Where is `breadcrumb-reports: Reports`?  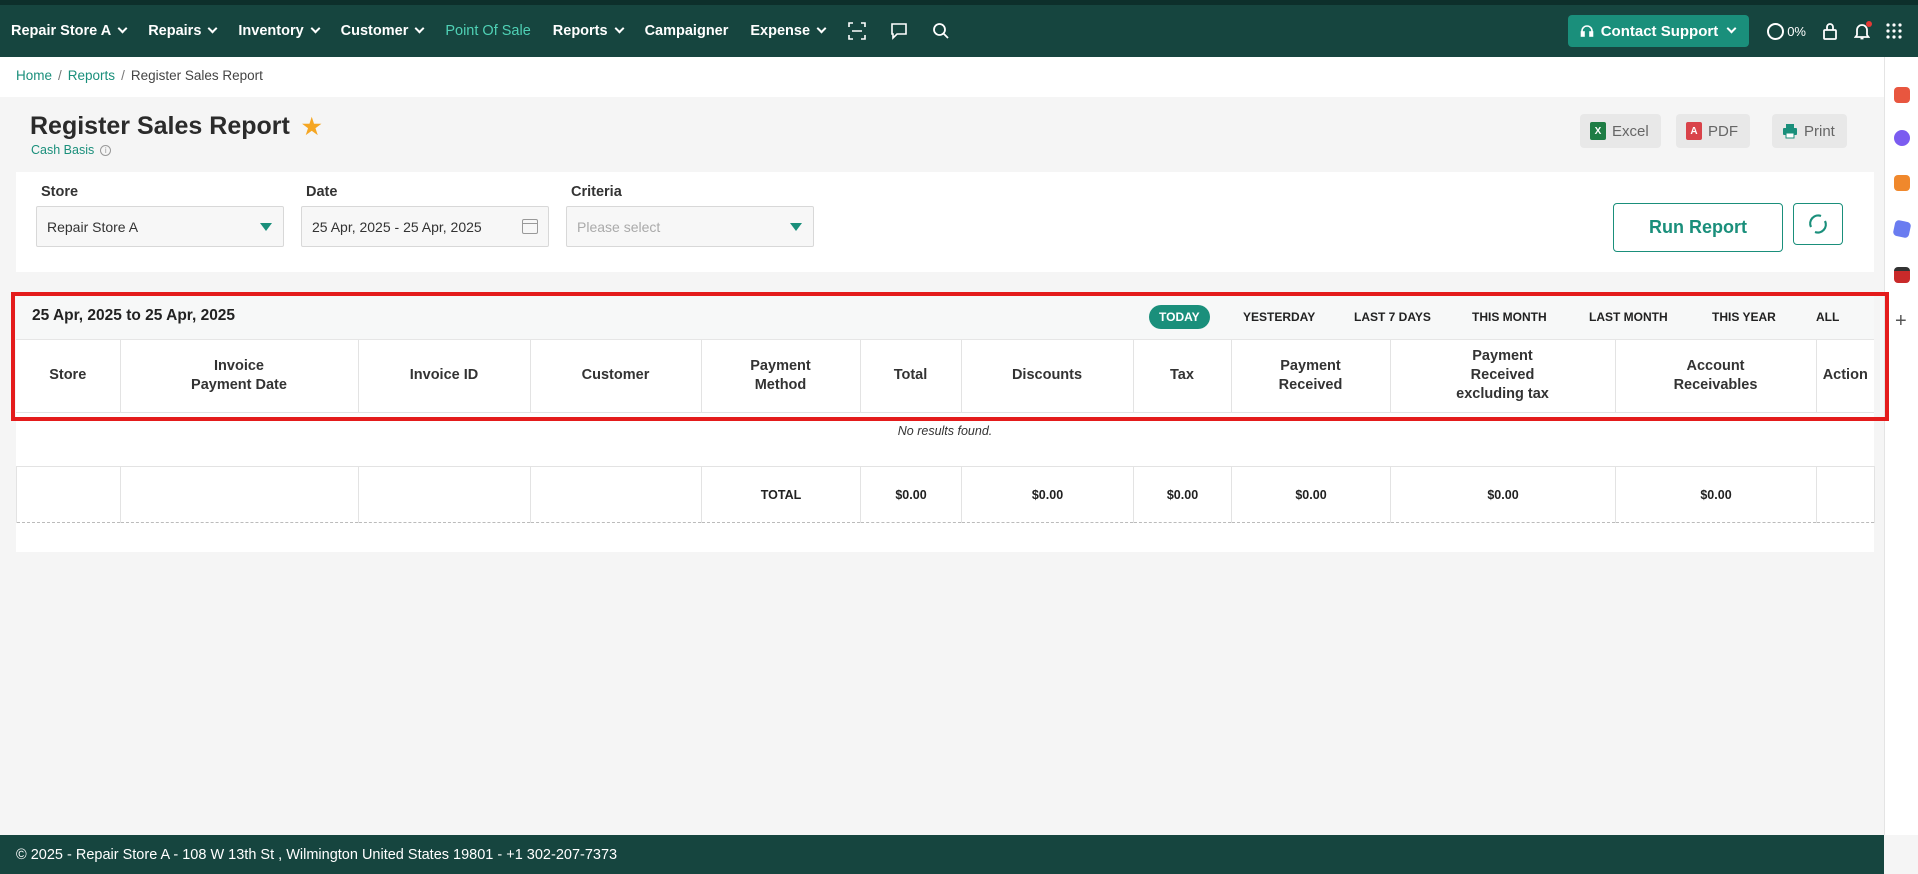
breadcrumb-reports: Reports is located at coordinates (91, 75).